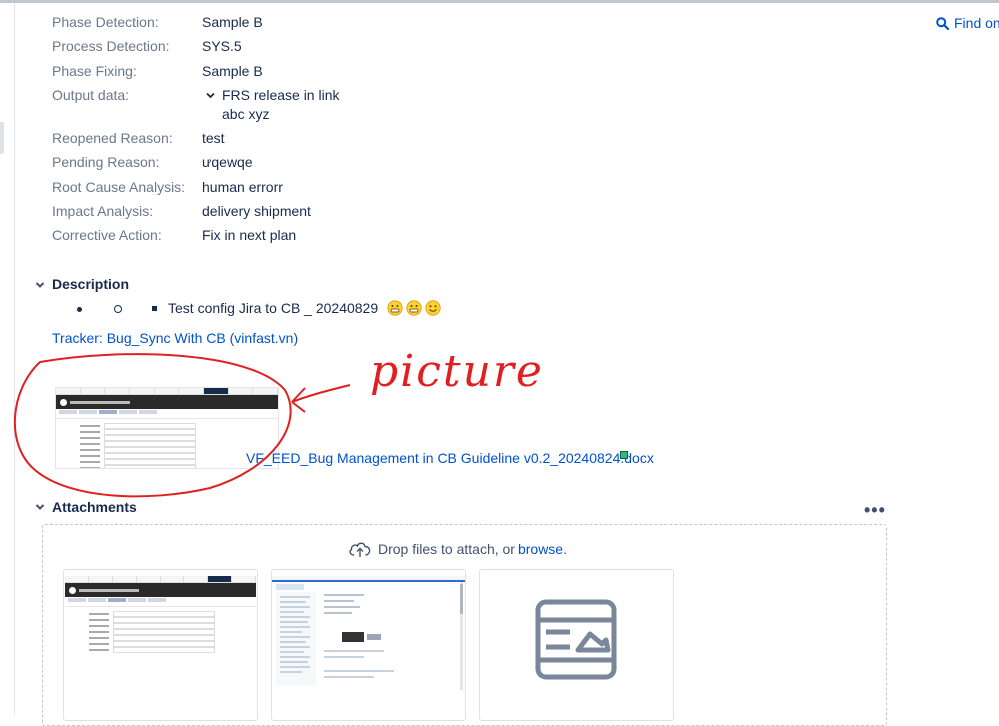  I want to click on sidebar-resize-handle, so click(2, 138).